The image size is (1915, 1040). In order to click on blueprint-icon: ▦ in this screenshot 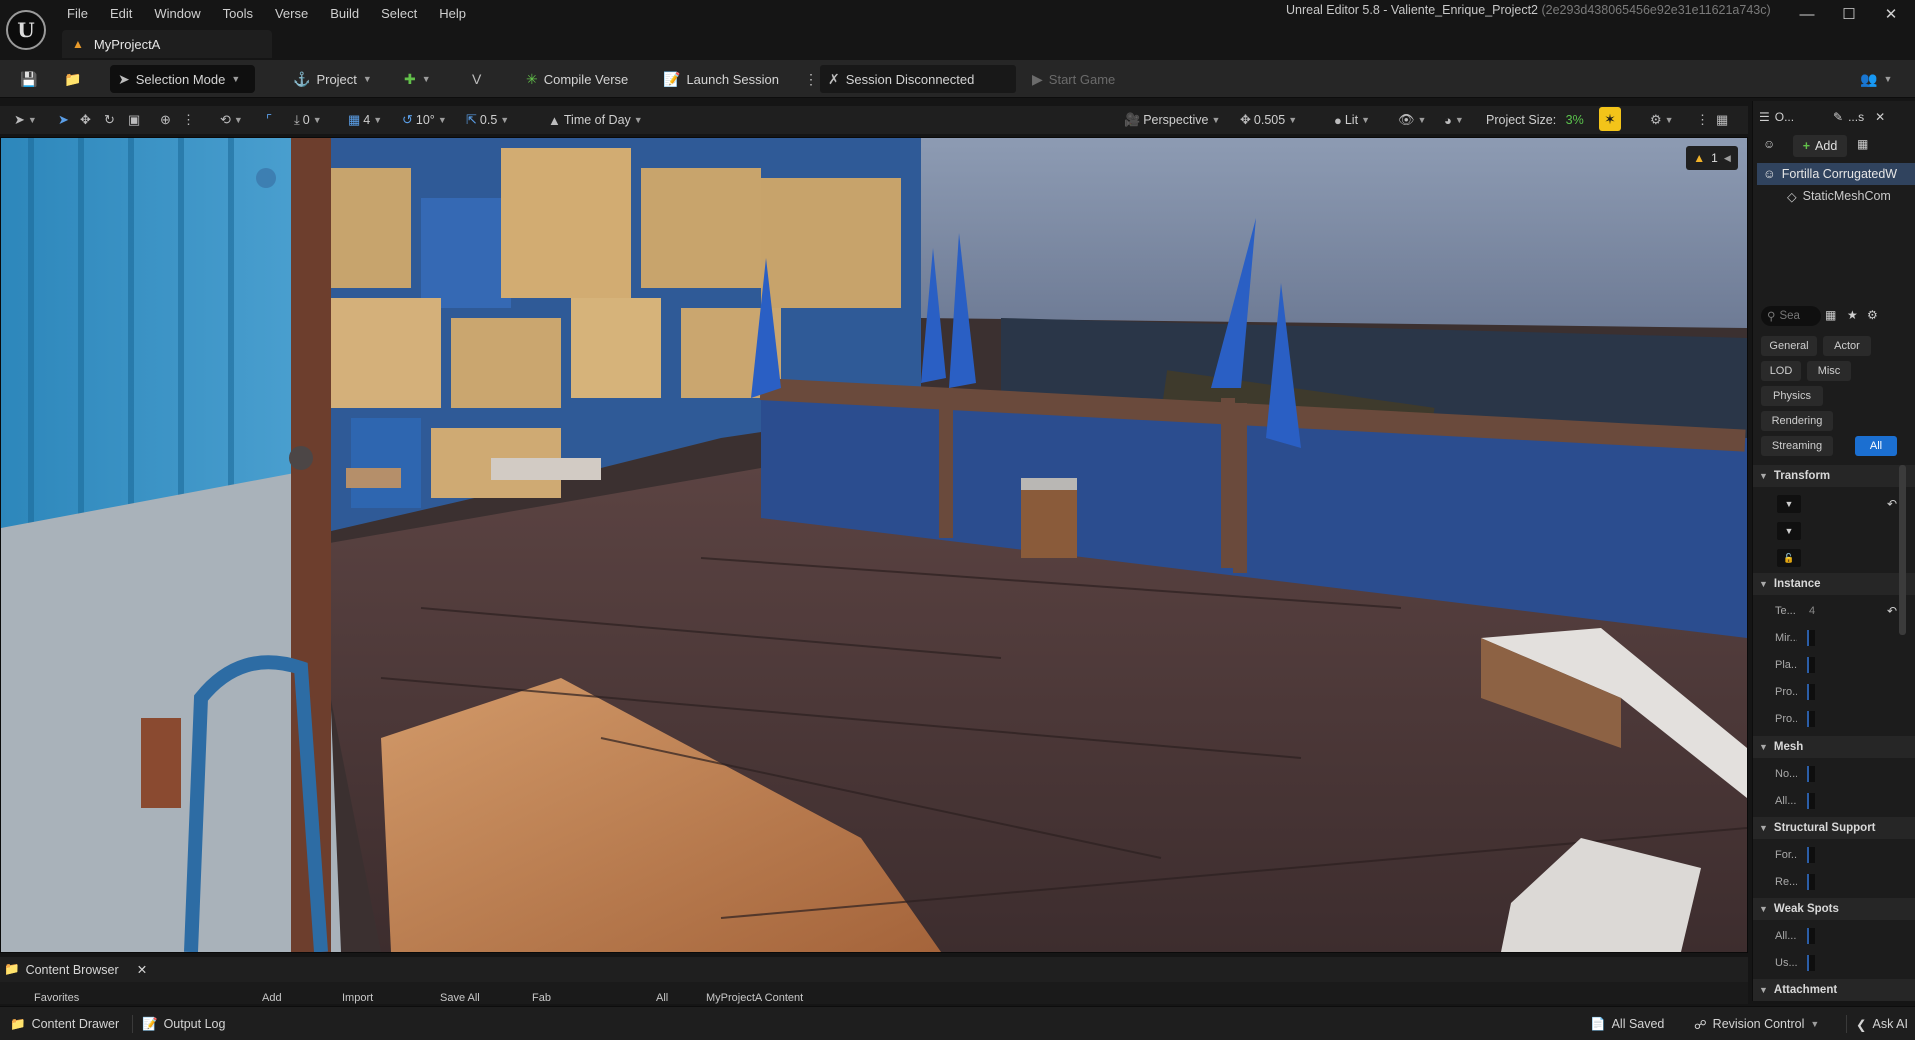, I will do `click(1862, 144)`.